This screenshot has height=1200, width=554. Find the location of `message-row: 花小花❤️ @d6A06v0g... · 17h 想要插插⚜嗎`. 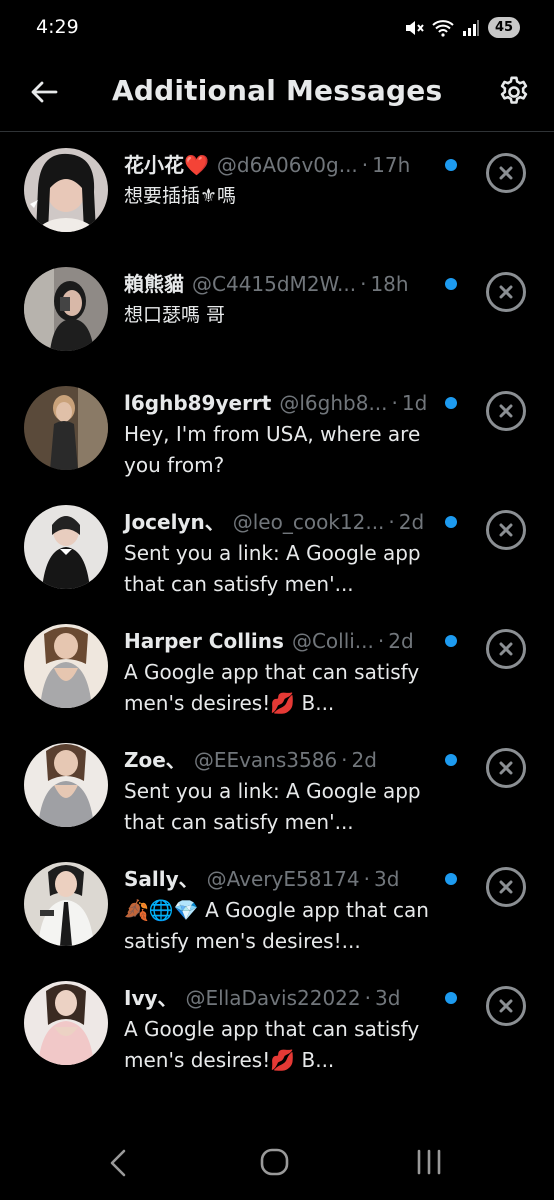

message-row: 花小花❤️ @d6A06v0g... · 17h 想要插插⚜嗎 is located at coordinates (277, 192).